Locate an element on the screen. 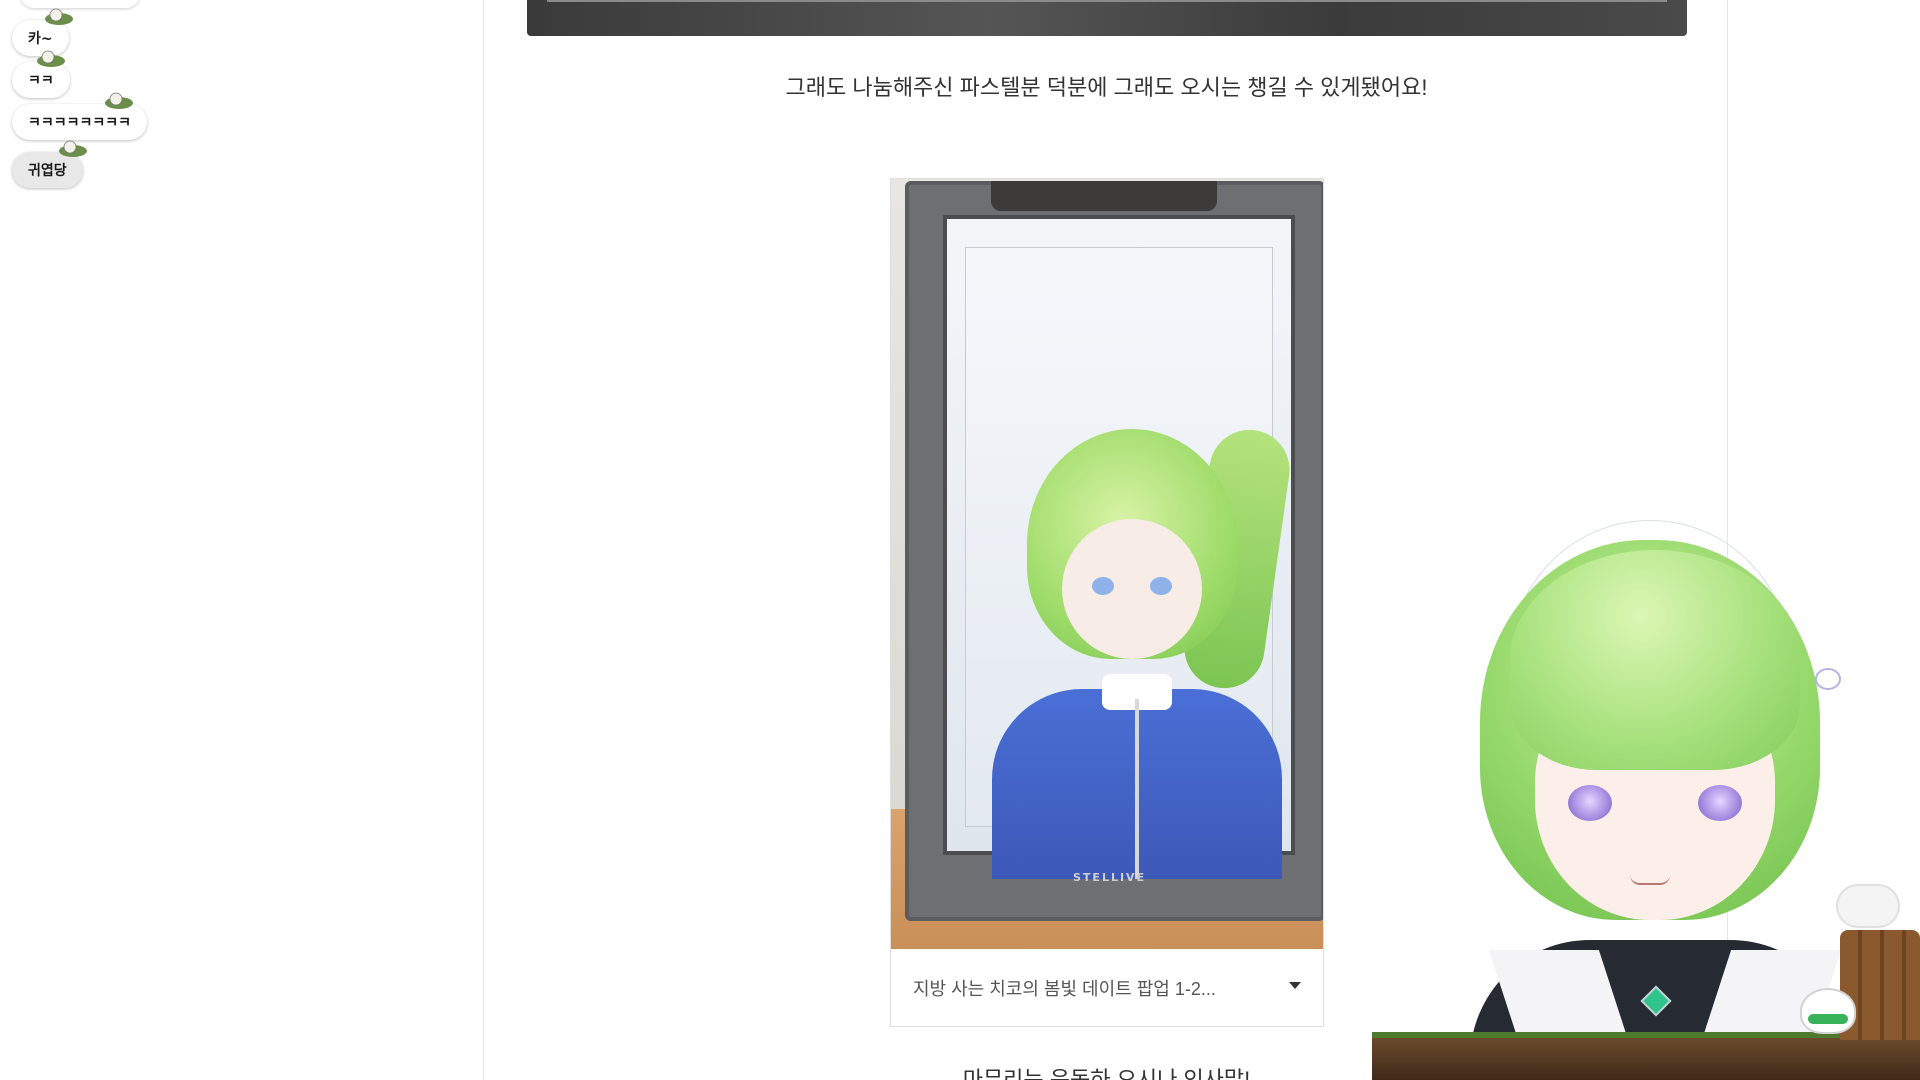 The height and width of the screenshot is (1080, 1920). cabinet-brand-logo: STELLIVE is located at coordinates (1110, 877).